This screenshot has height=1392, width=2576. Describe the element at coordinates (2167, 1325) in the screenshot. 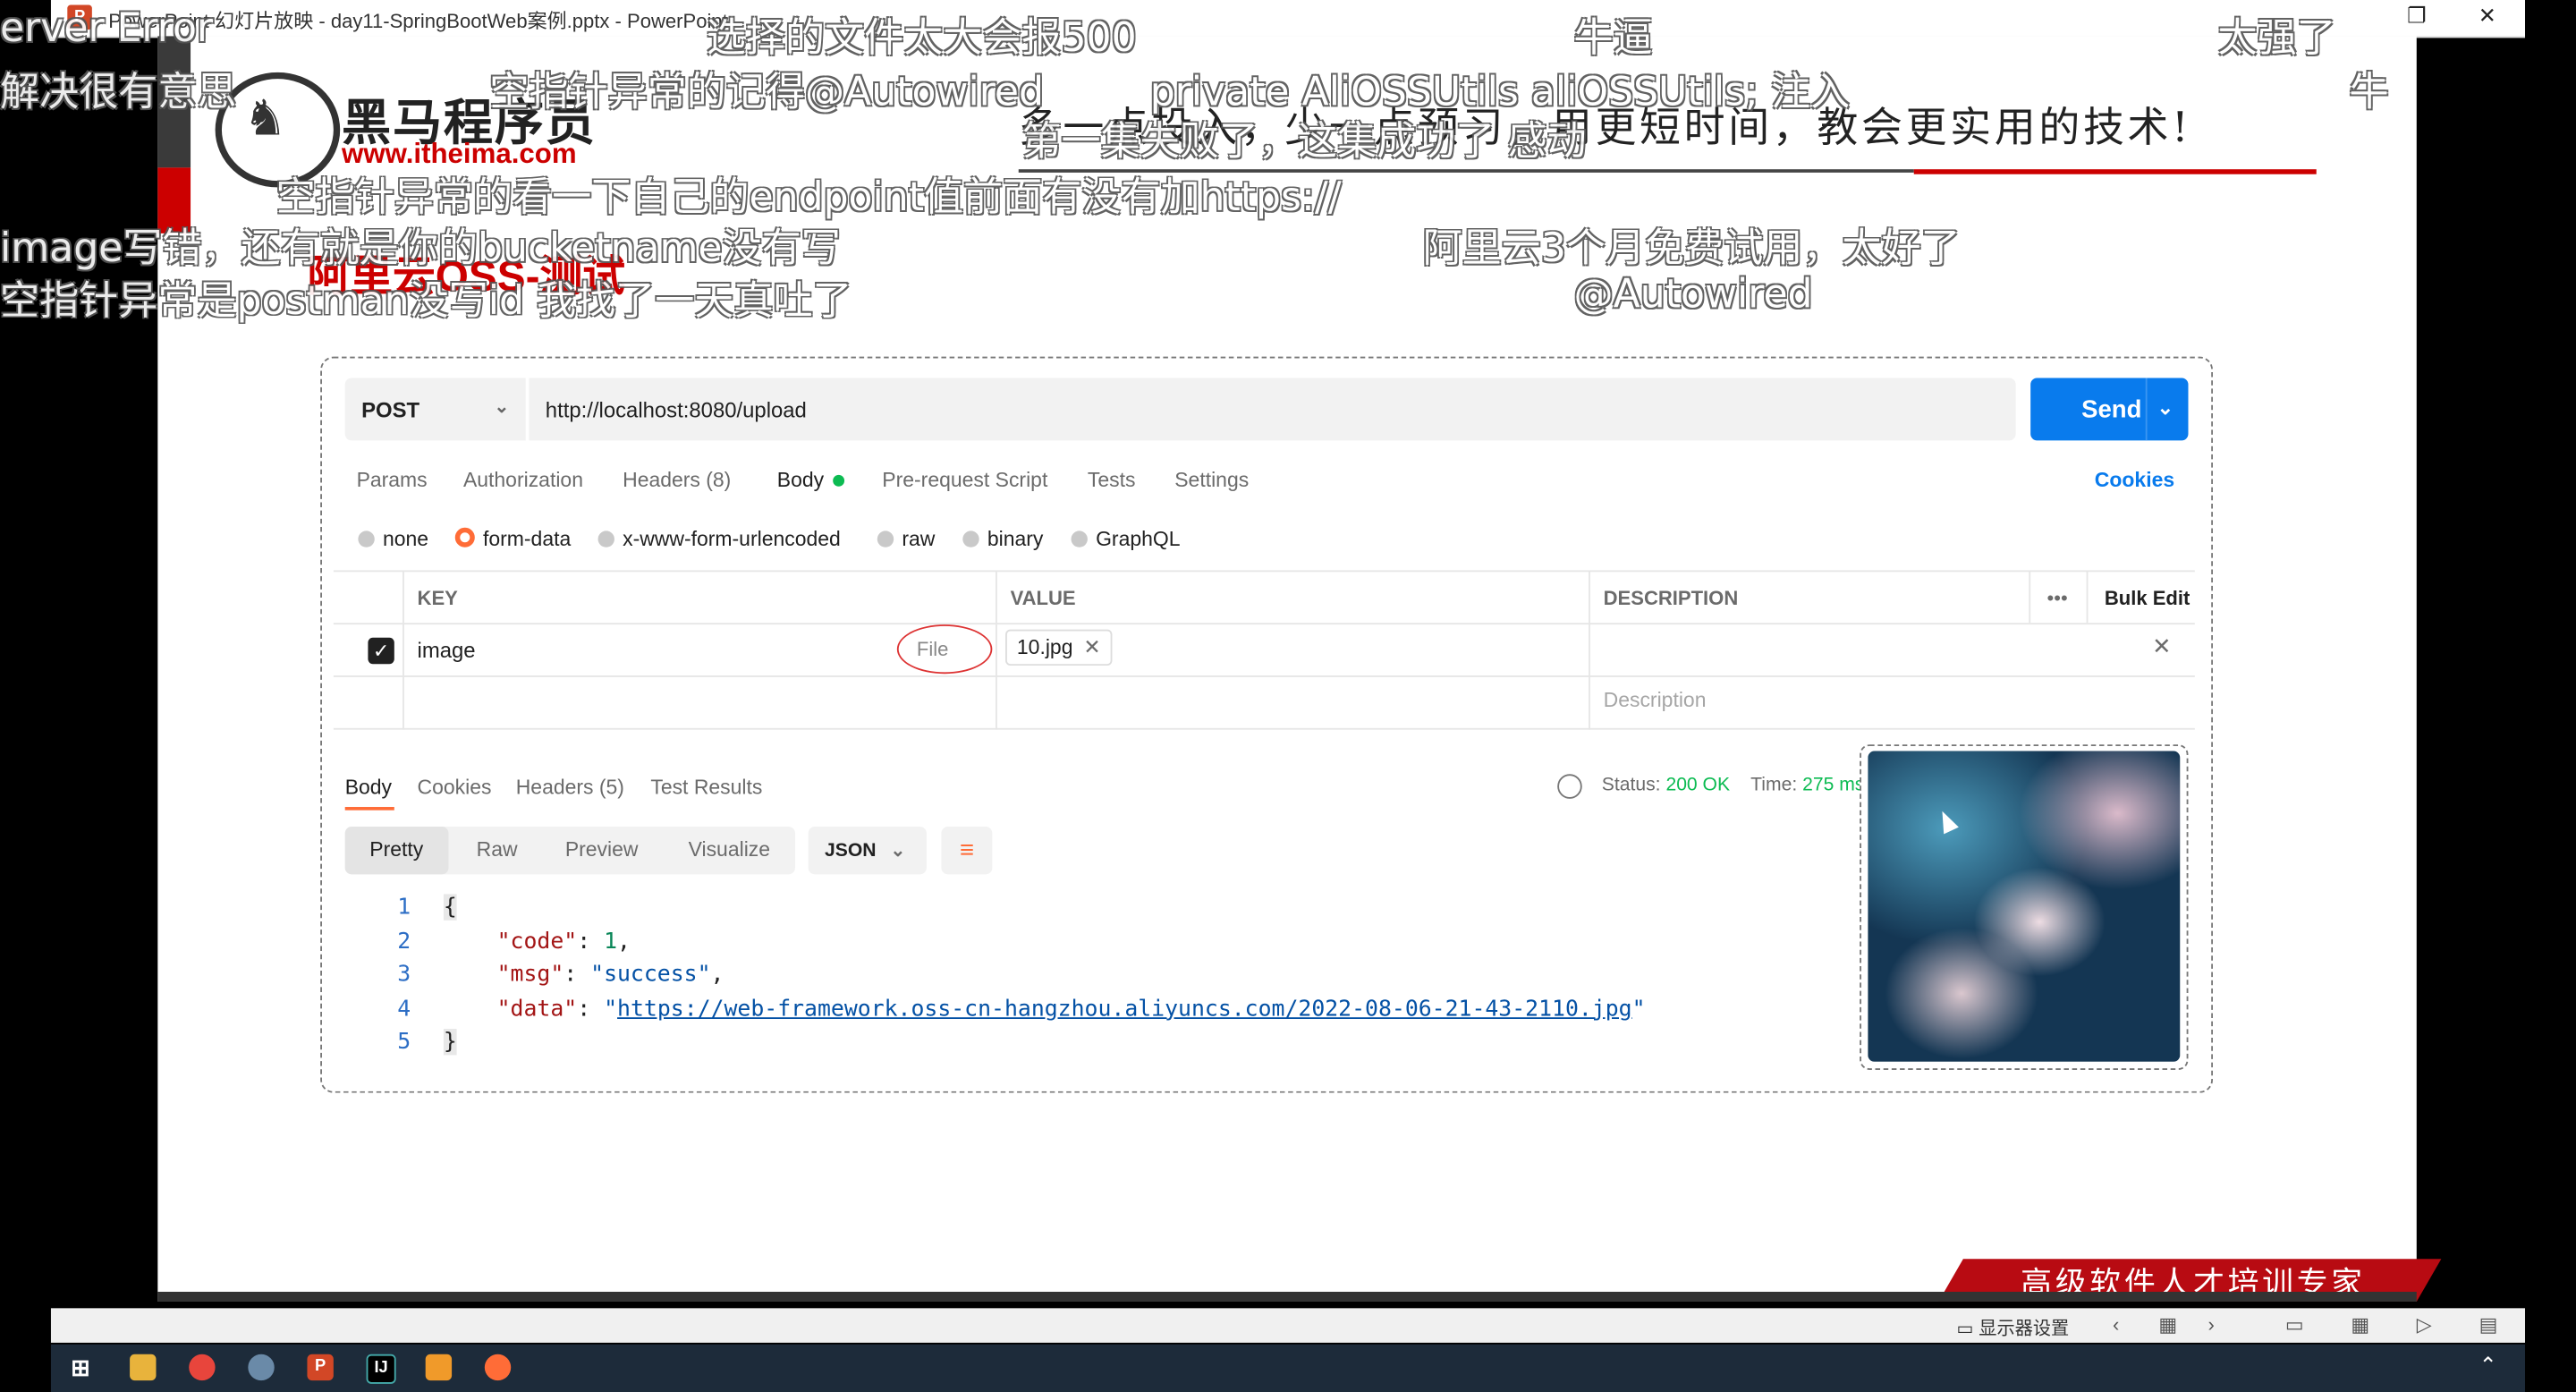

I see `slide-grid-icon: ▦` at that location.